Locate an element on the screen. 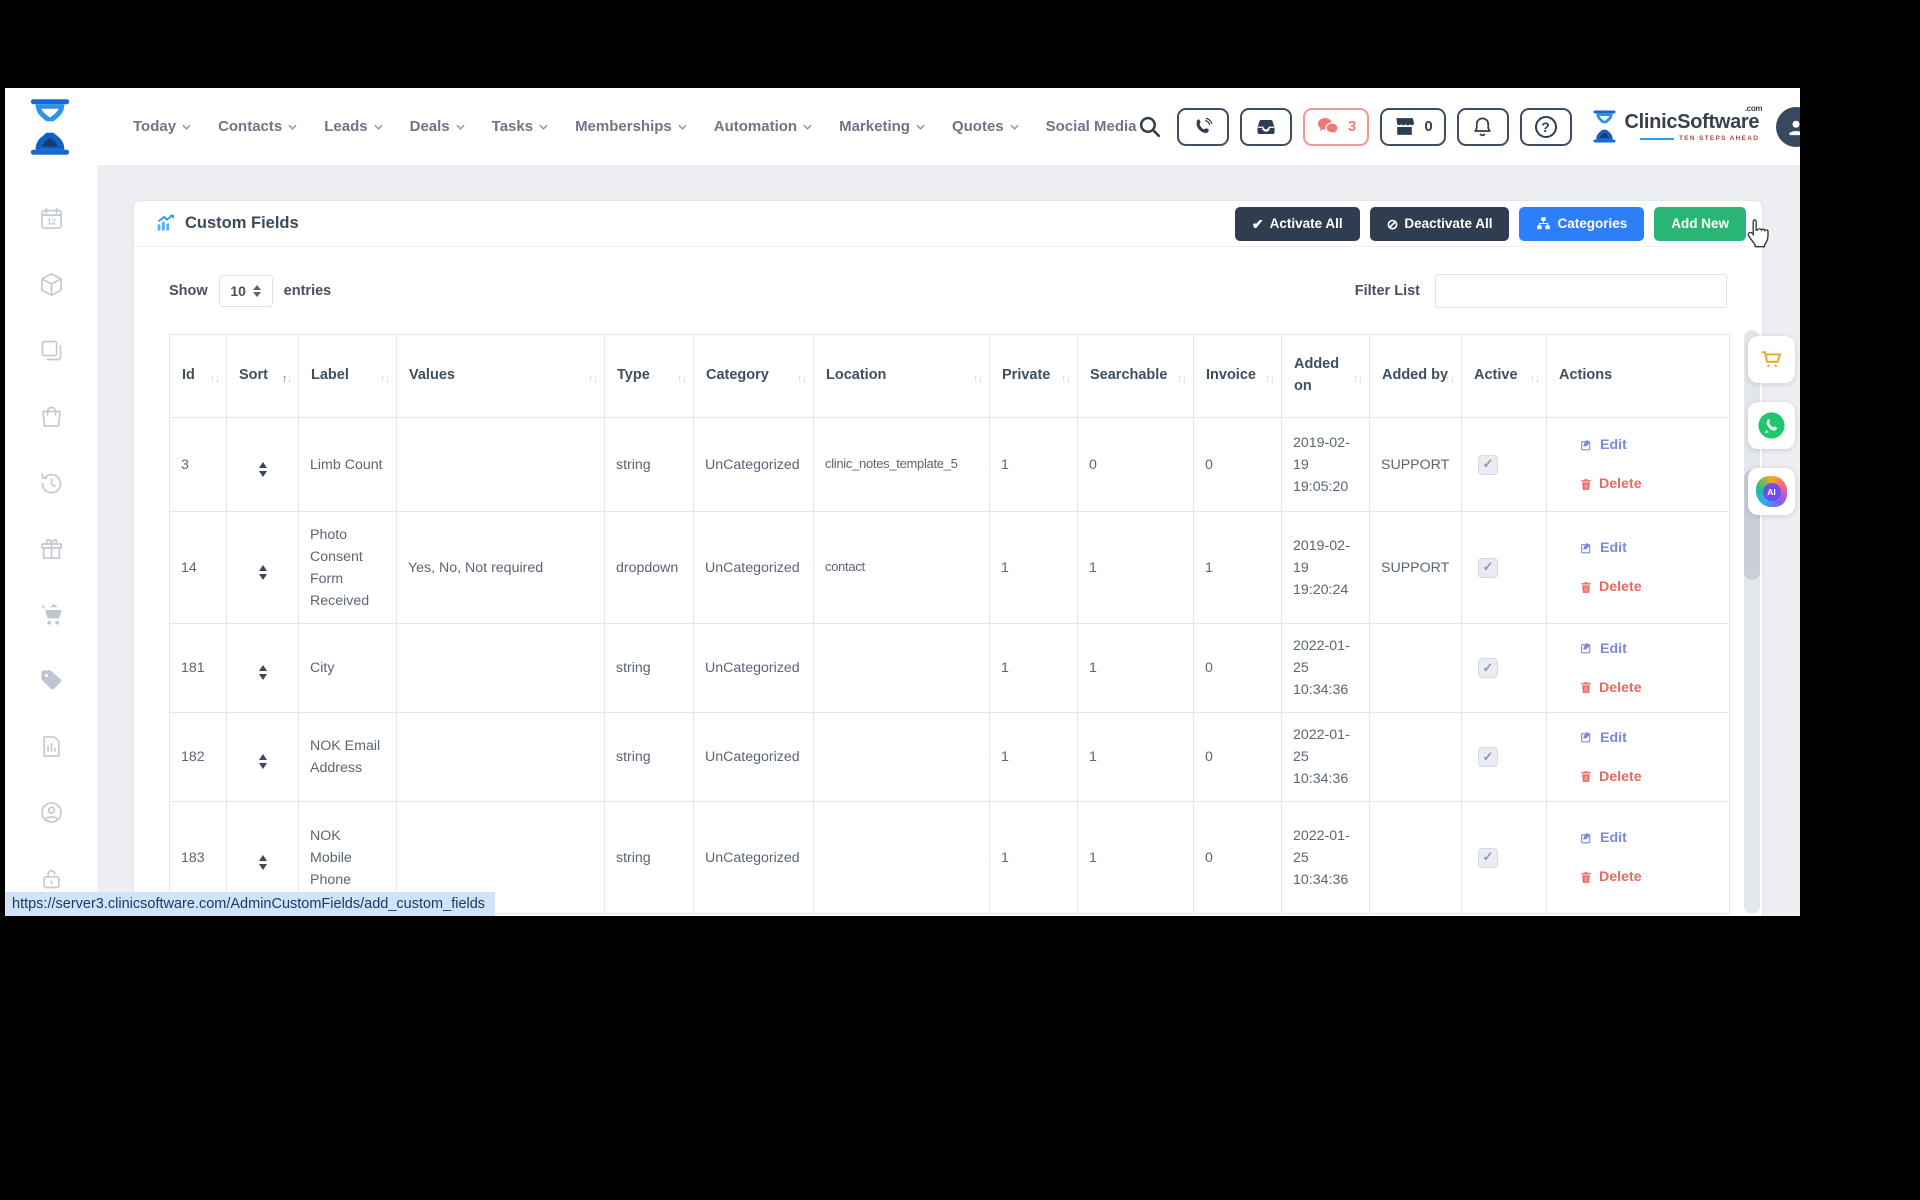 The width and height of the screenshot is (1920, 1200). ban-icon: ⊘ is located at coordinates (1392, 223).